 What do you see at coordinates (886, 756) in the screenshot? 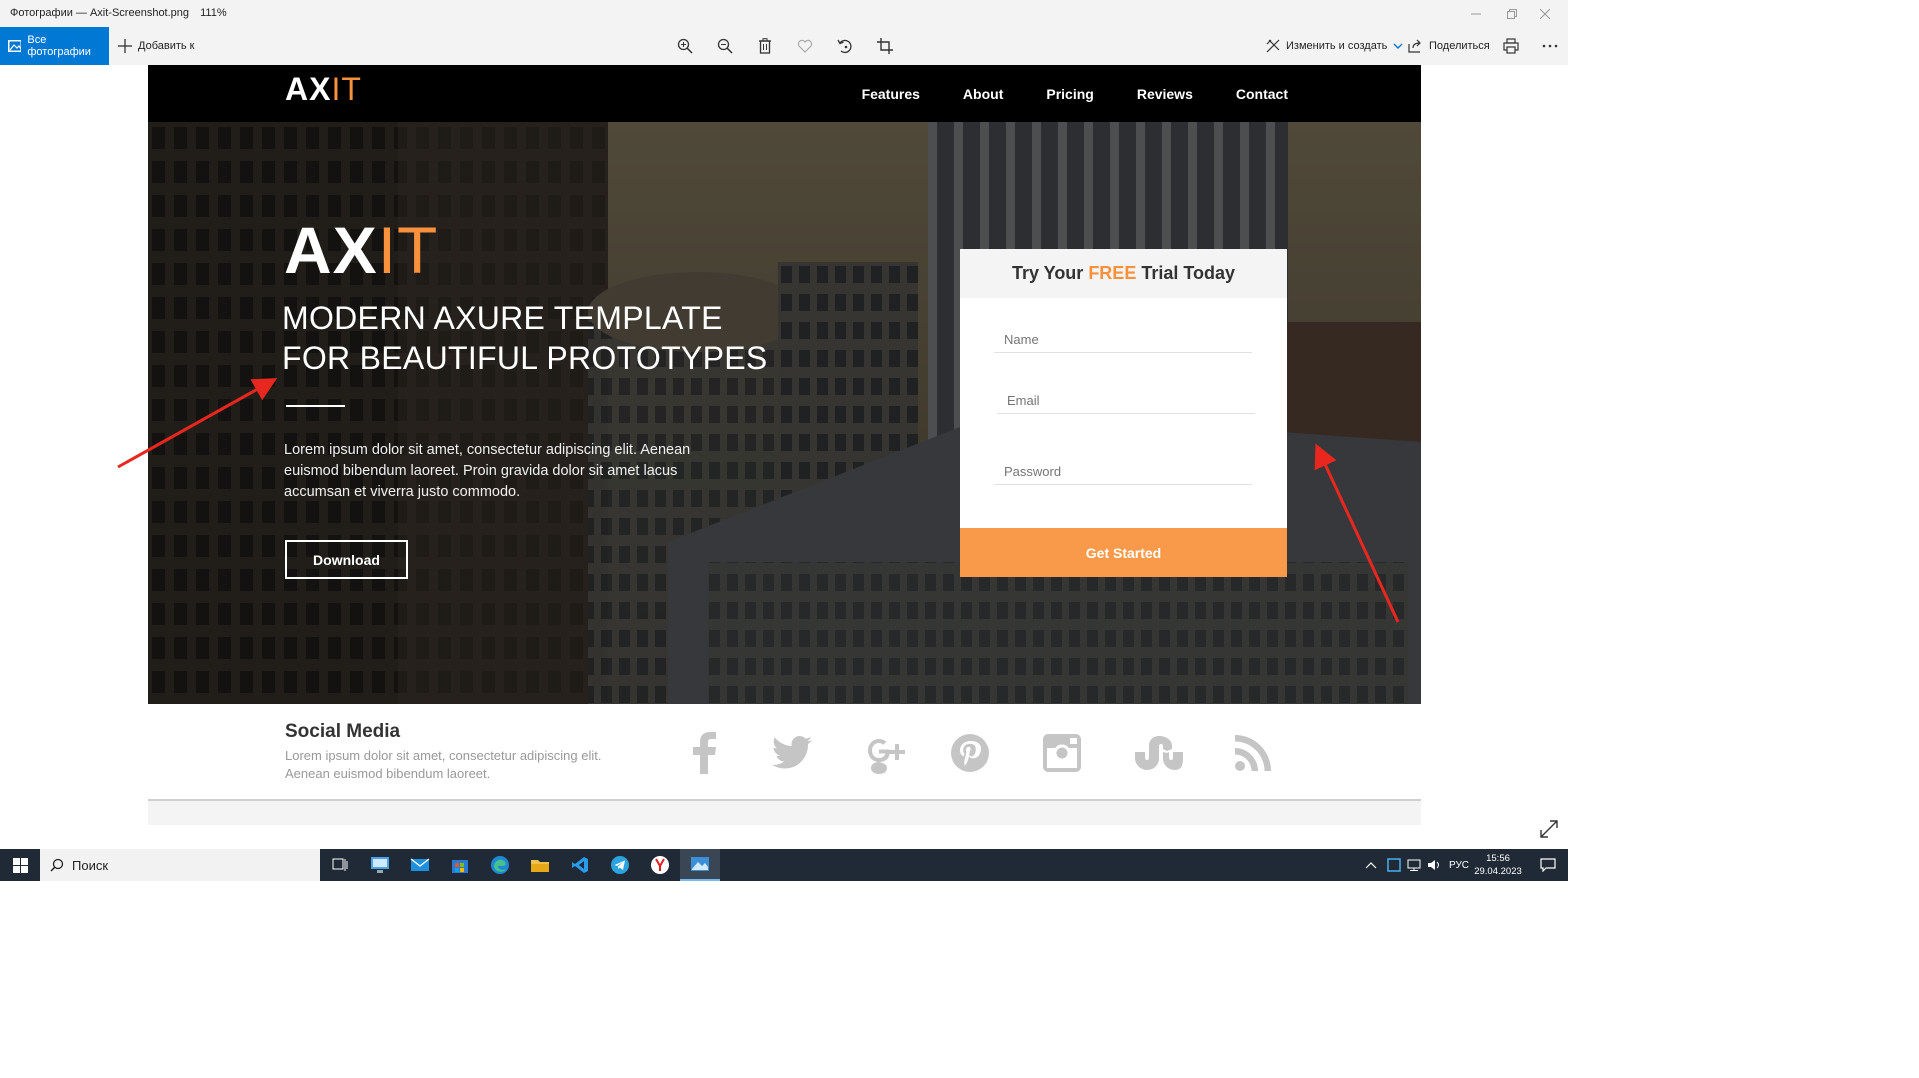
I see `google-plus-glyph` at bounding box center [886, 756].